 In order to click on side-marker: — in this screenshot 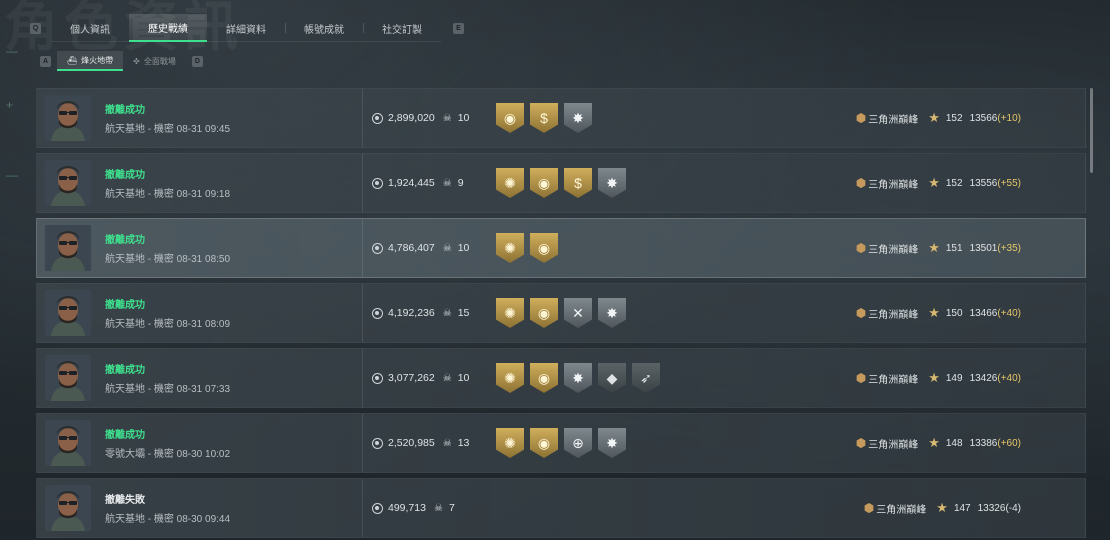, I will do `click(12, 51)`.